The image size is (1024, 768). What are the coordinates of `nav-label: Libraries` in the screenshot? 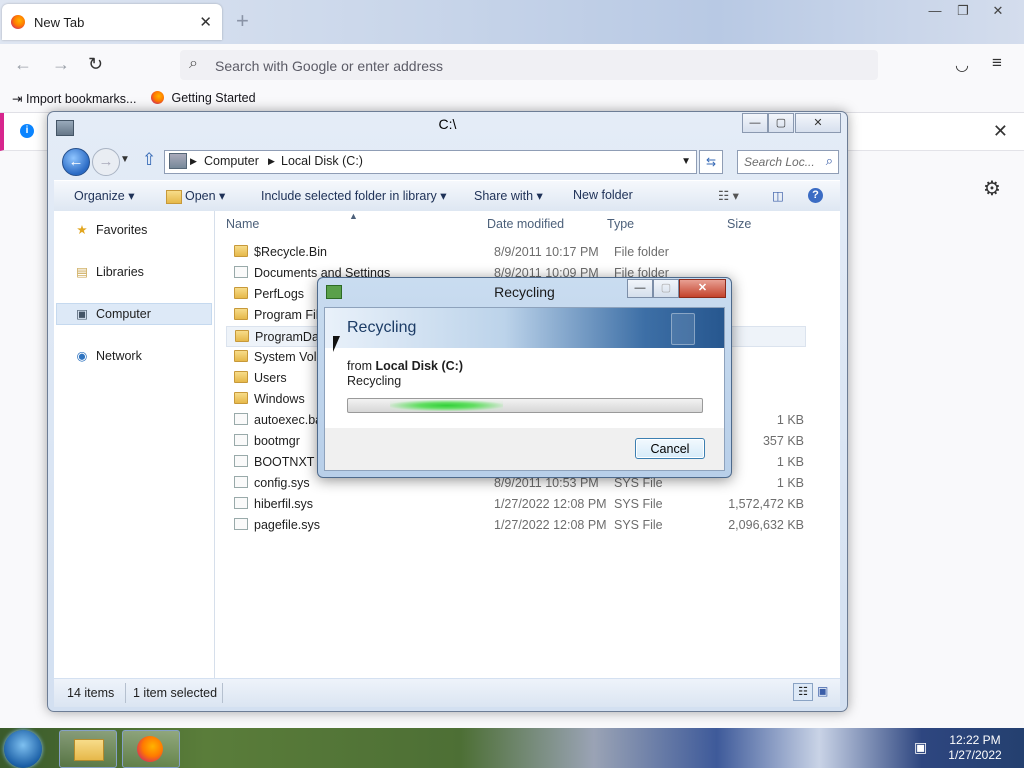 It's located at (120, 272).